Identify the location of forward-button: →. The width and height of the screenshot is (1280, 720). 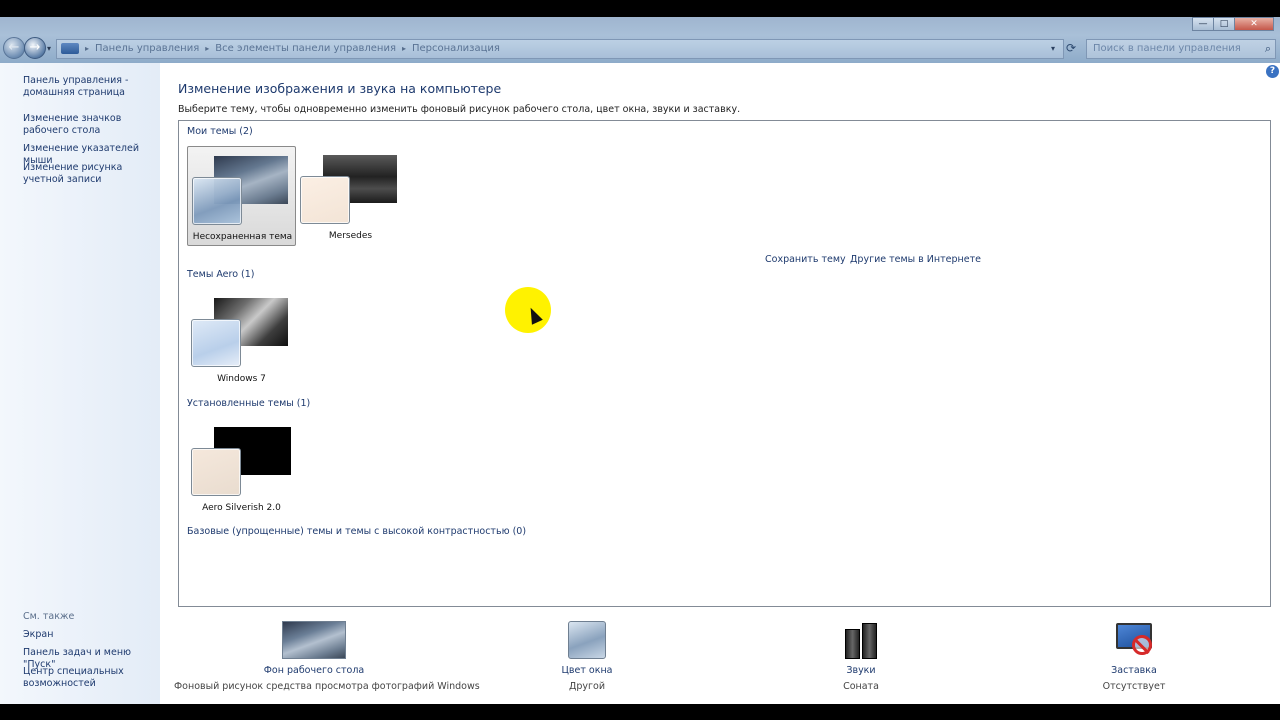
(35, 48).